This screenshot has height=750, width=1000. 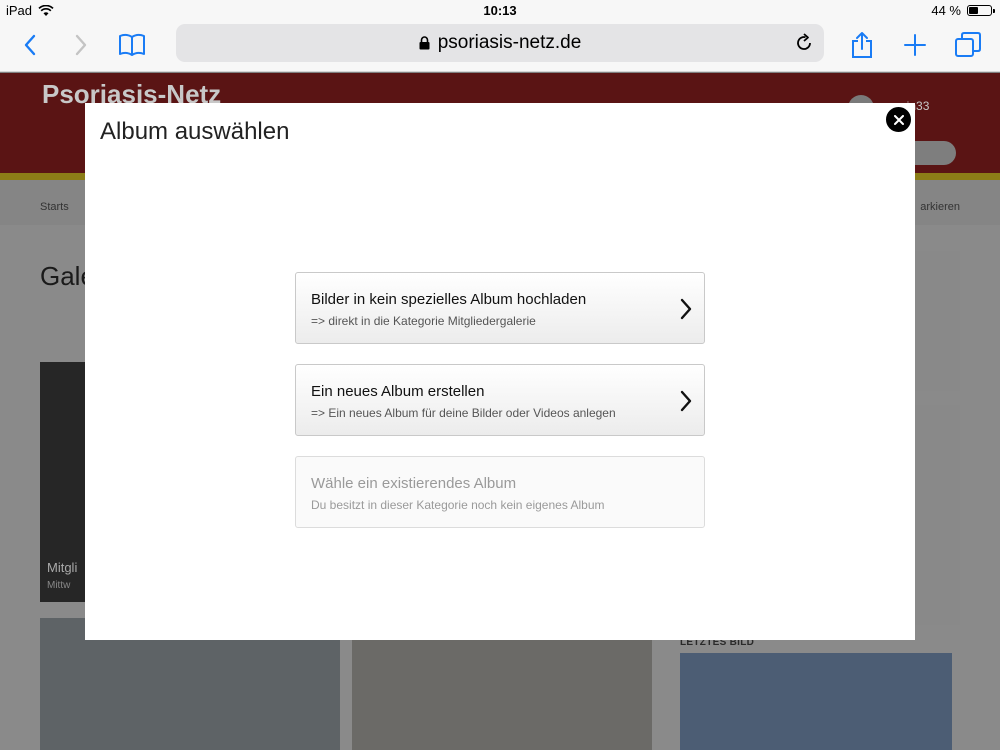 What do you see at coordinates (963, 10) in the screenshot?
I see `status-right: 44 %` at bounding box center [963, 10].